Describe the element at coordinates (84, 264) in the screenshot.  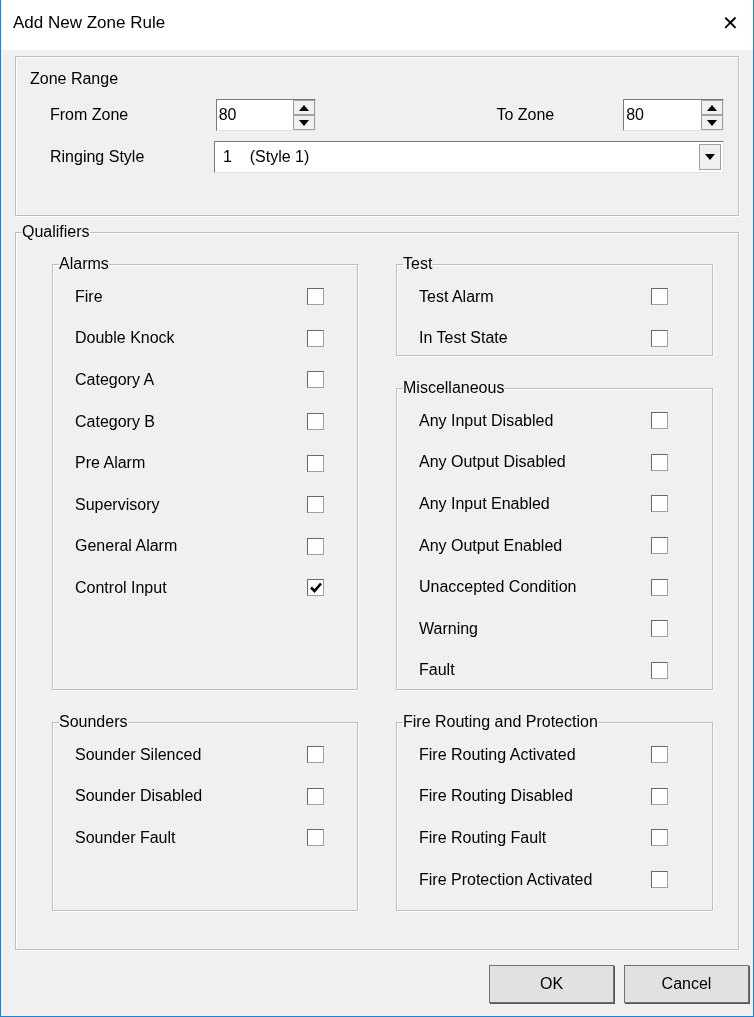
I see `group-title: Alarms` at that location.